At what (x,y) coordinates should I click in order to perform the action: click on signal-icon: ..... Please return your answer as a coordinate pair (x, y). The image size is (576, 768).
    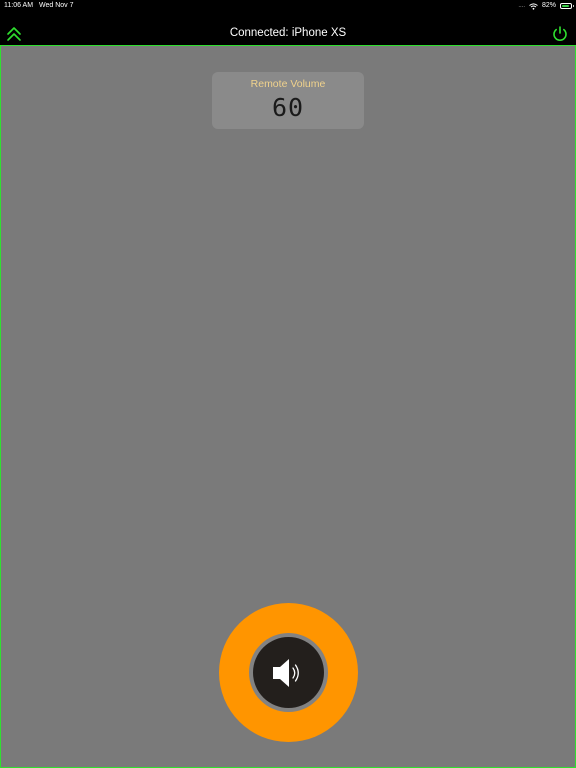
    Looking at the image, I should click on (521, 6).